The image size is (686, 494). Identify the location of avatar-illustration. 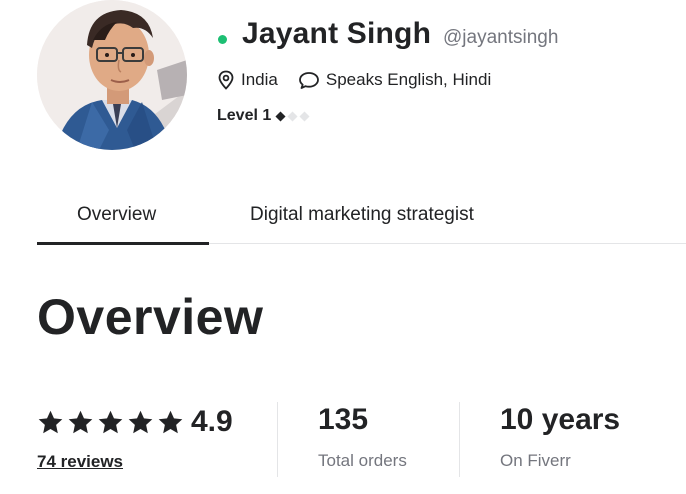
(112, 75).